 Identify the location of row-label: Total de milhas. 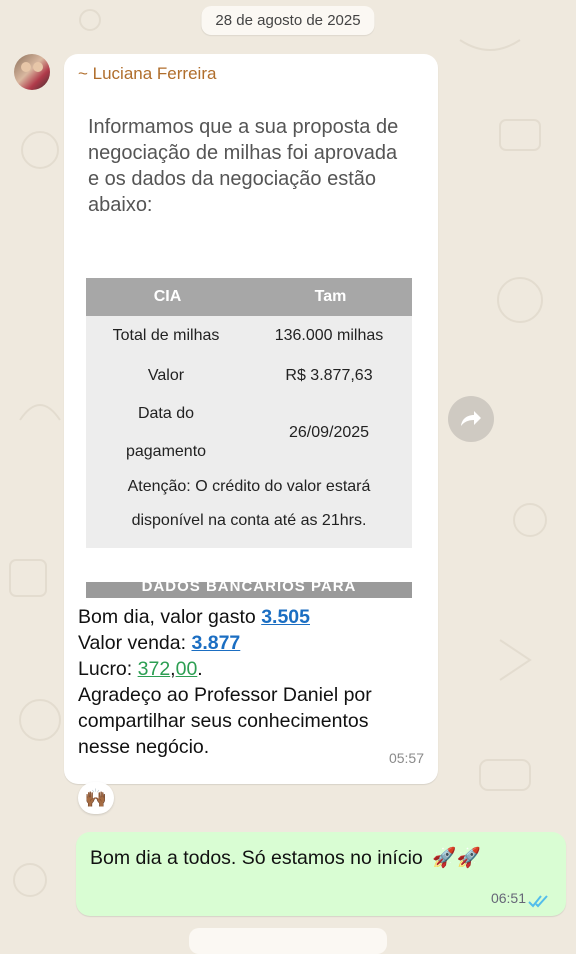
(166, 335).